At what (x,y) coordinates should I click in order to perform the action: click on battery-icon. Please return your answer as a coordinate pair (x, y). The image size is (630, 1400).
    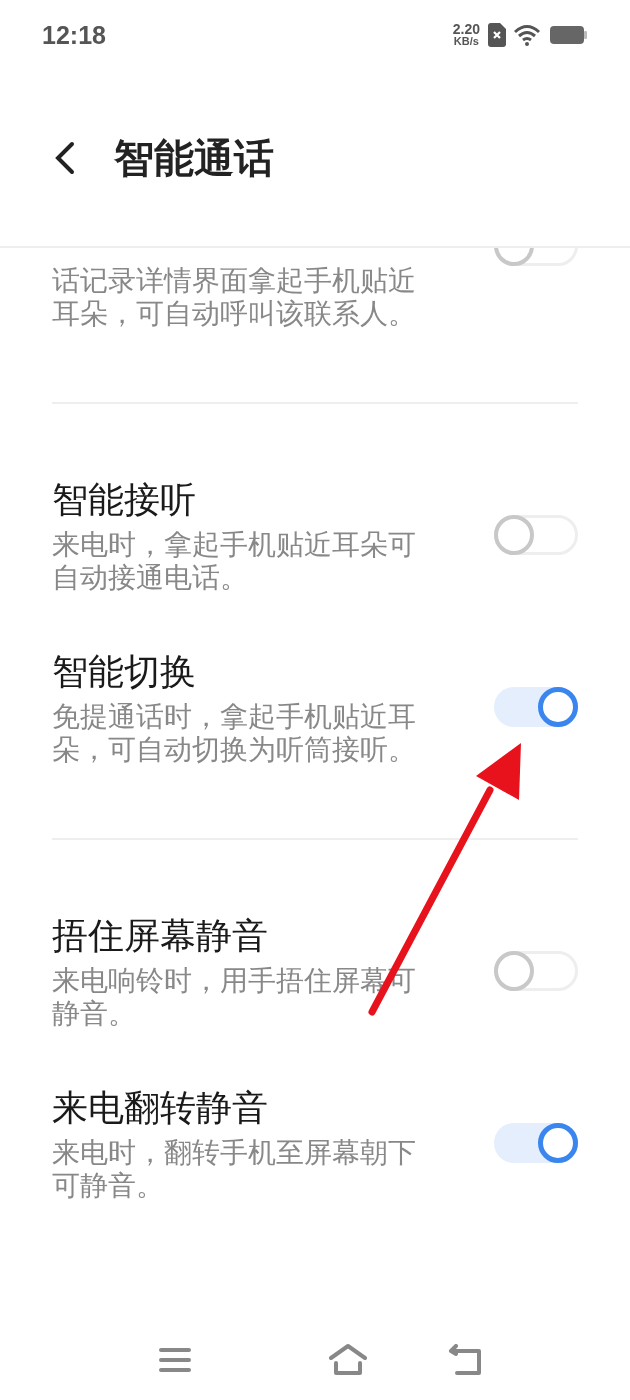
    Looking at the image, I should click on (569, 35).